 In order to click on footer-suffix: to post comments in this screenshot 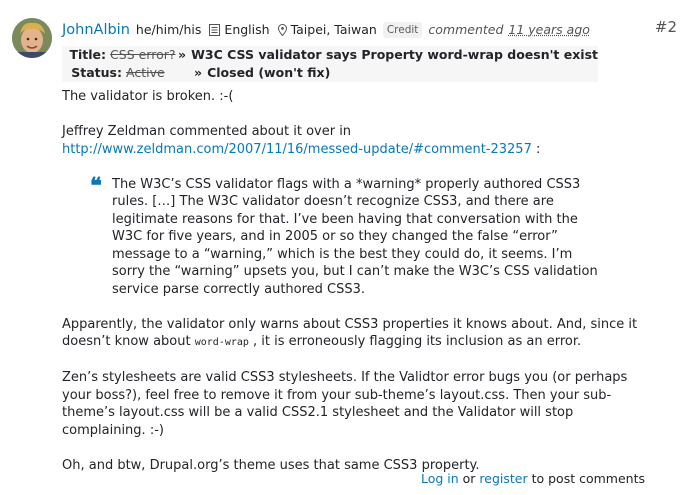, I will do `click(586, 478)`.